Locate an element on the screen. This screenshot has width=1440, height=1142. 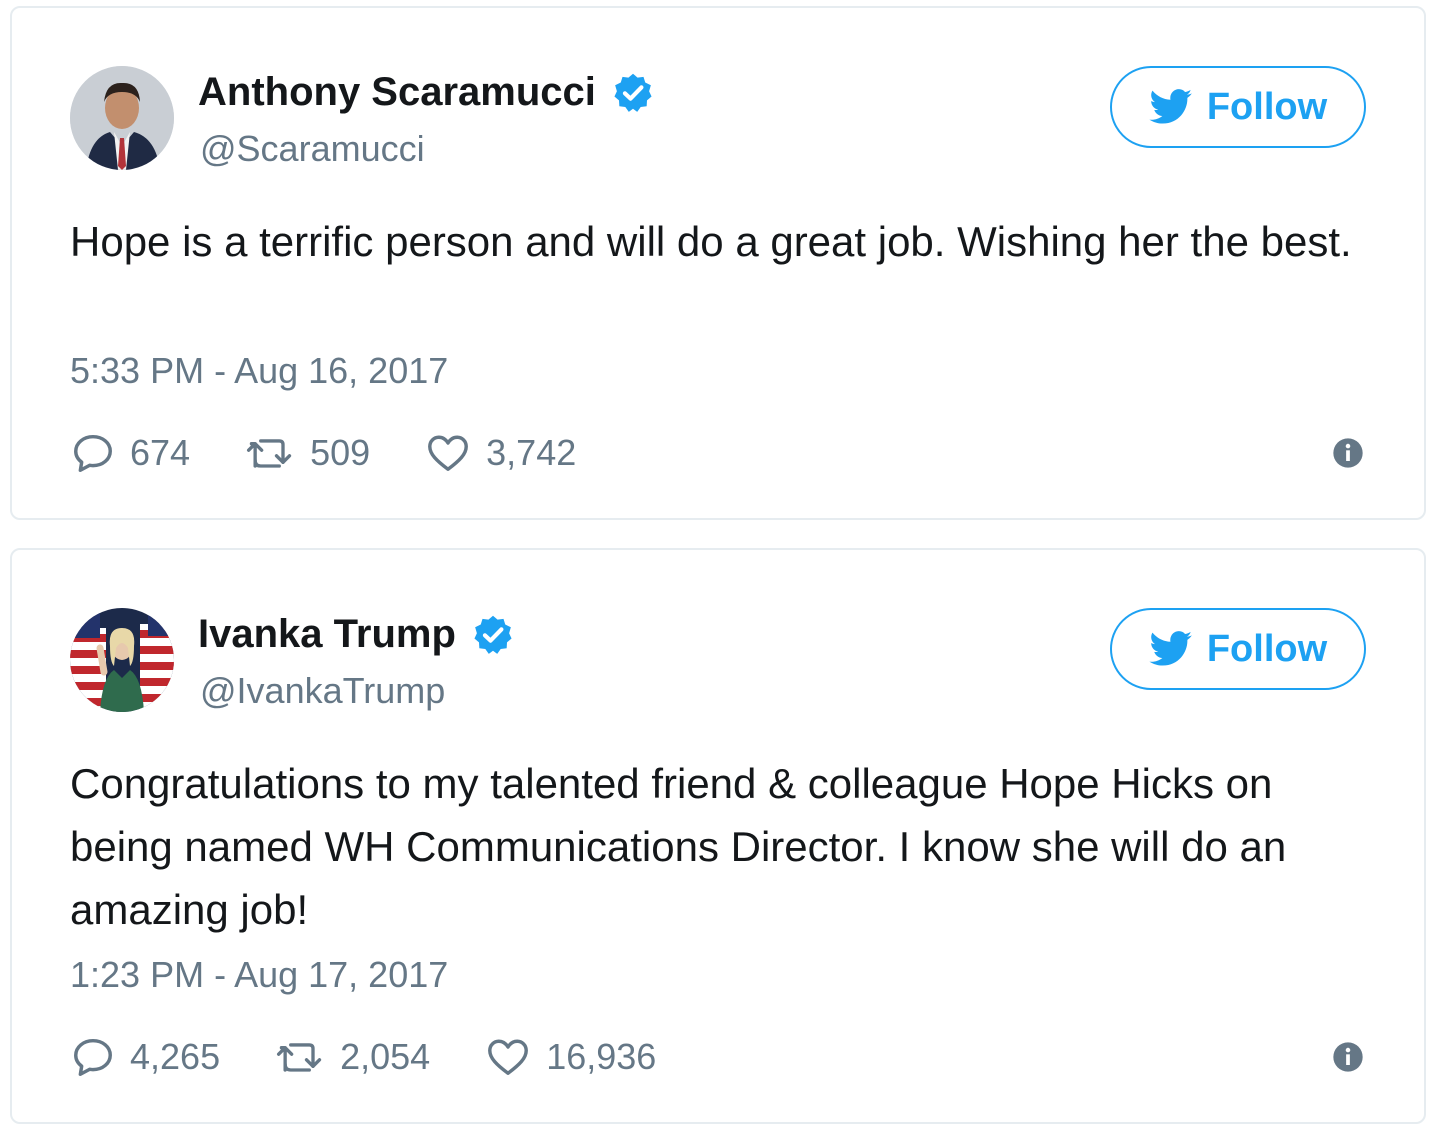
display-name-text: Anthony Scaramucci is located at coordinates (397, 92).